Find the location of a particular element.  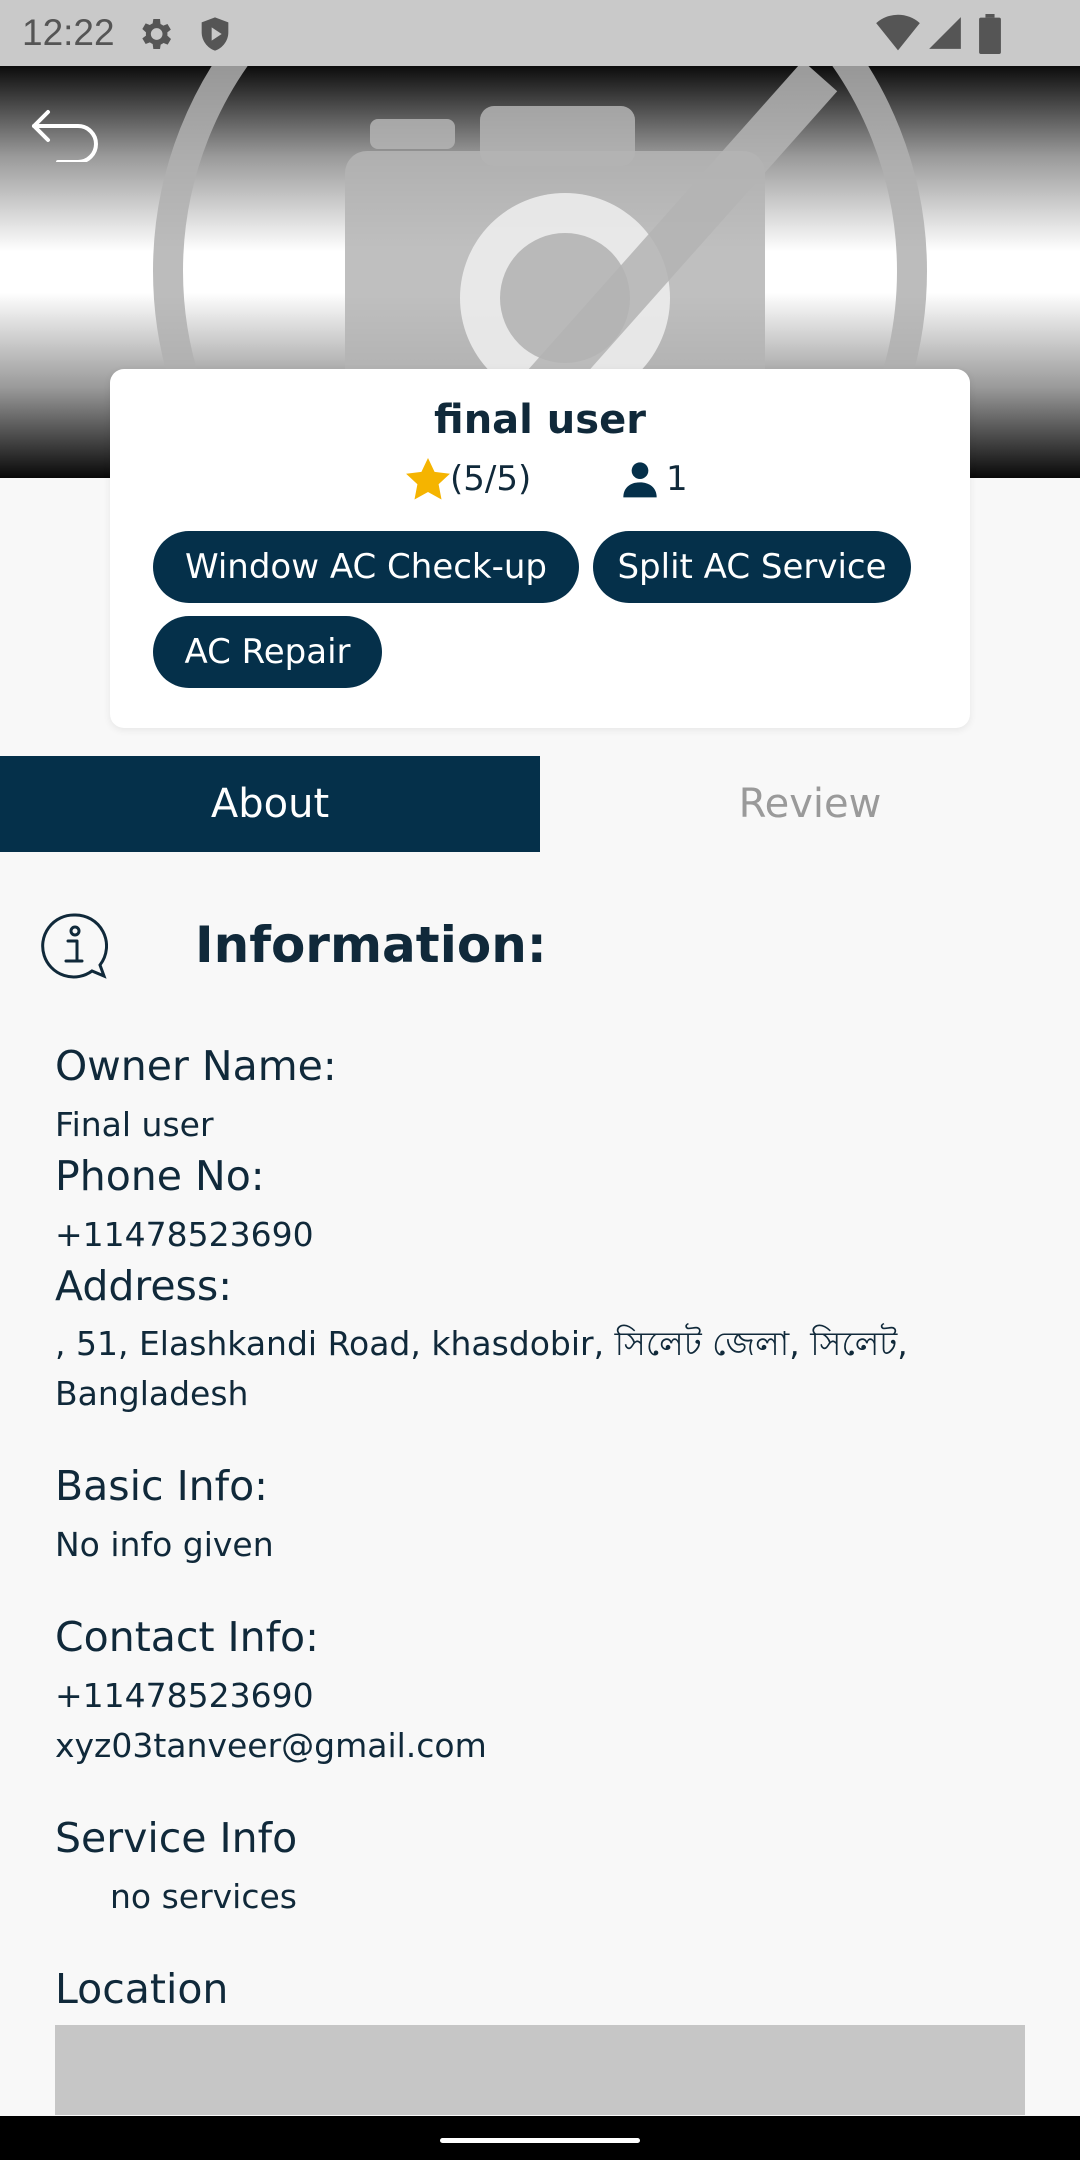

owner-name-label: Owner Name: is located at coordinates (196, 1066).